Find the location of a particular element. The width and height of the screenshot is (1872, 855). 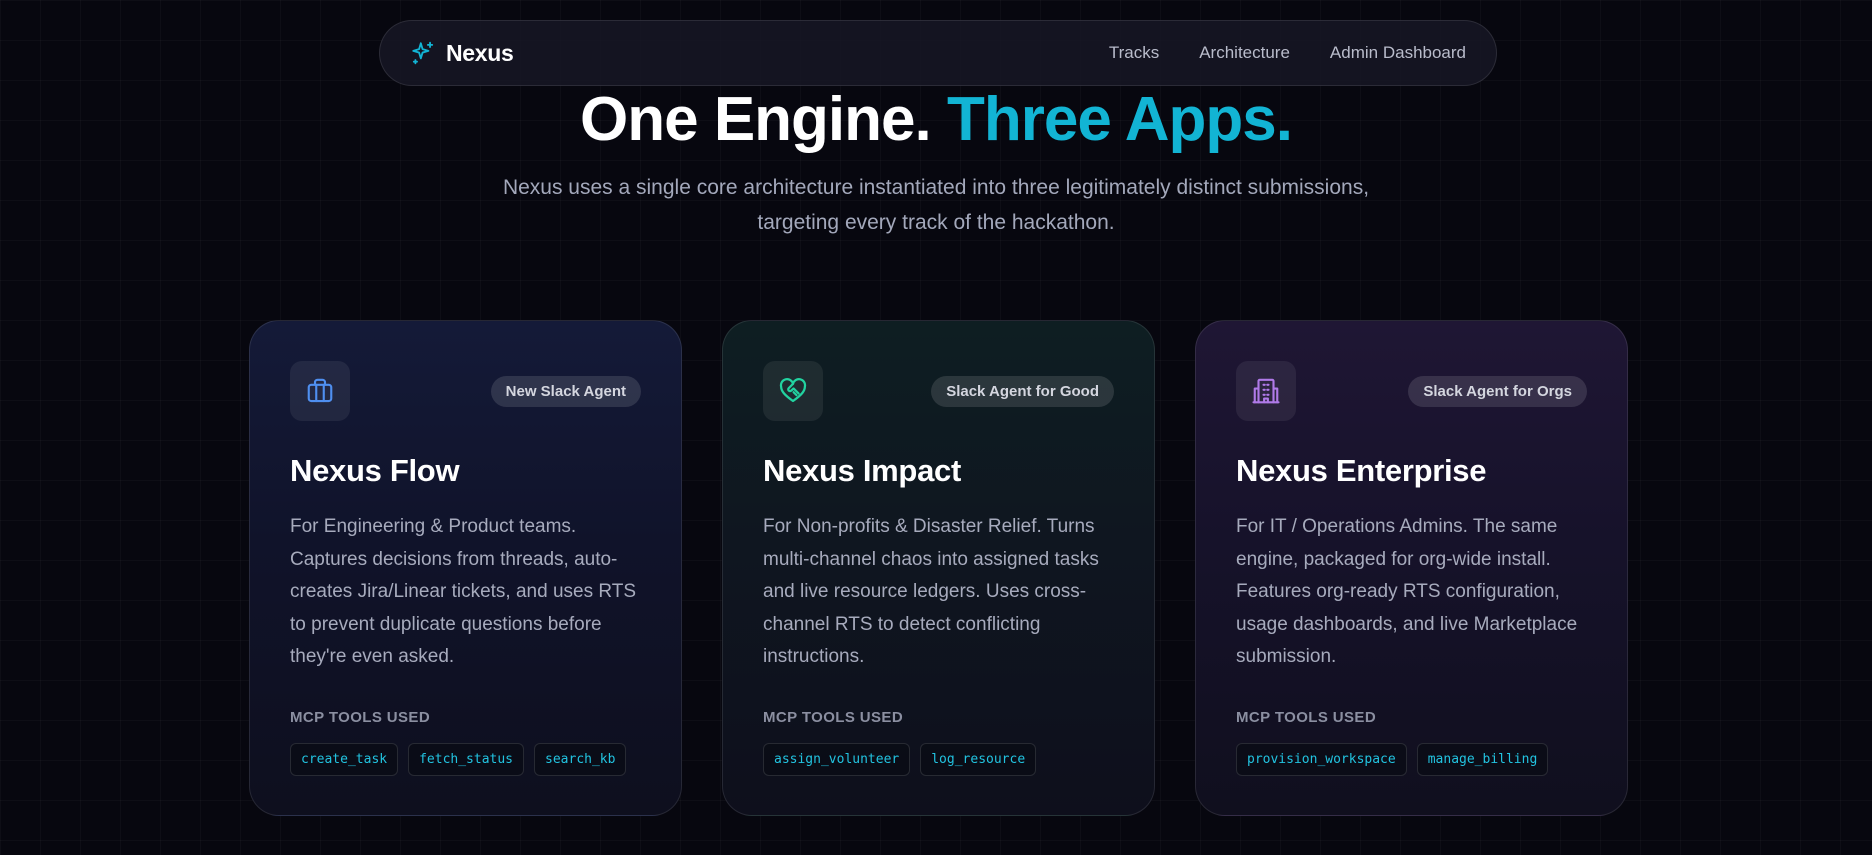

tool-chip: log_resource is located at coordinates (978, 759).